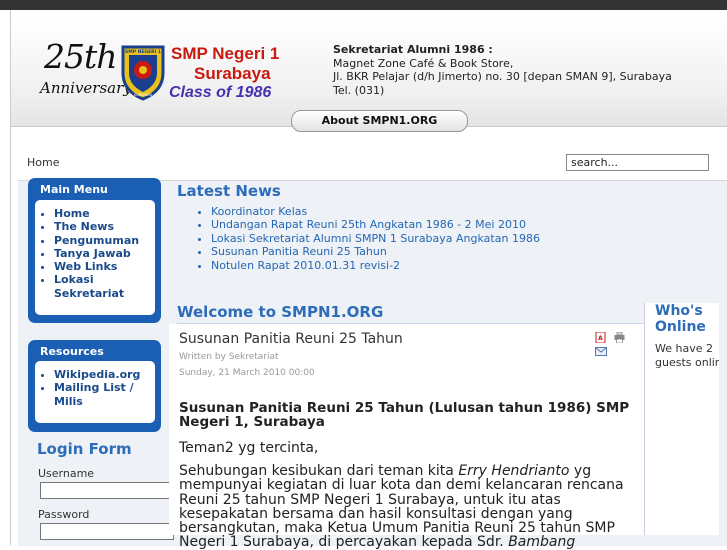  Describe the element at coordinates (291, 339) in the screenshot. I see `article-title: Susunan Panitia Reuni 25 Tahun` at that location.